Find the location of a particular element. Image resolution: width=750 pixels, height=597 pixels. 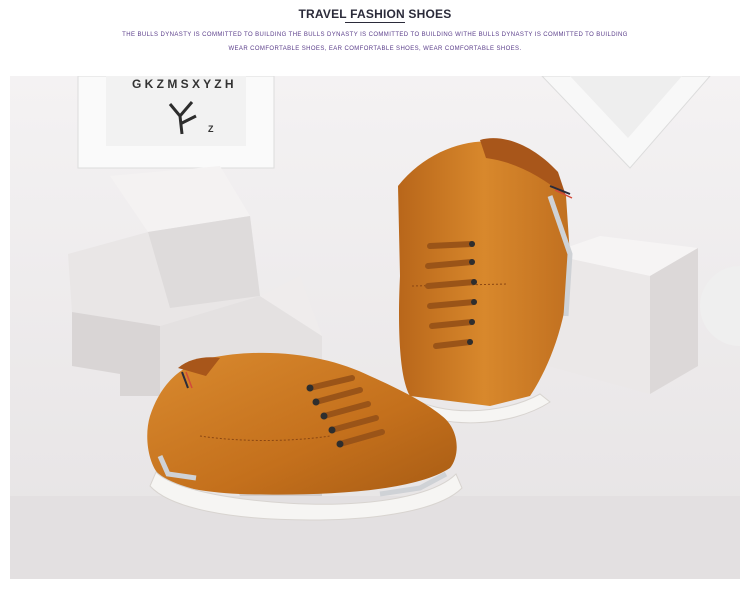

frame-art-letters: G K Z M S X Y Z H is located at coordinates (183, 84).